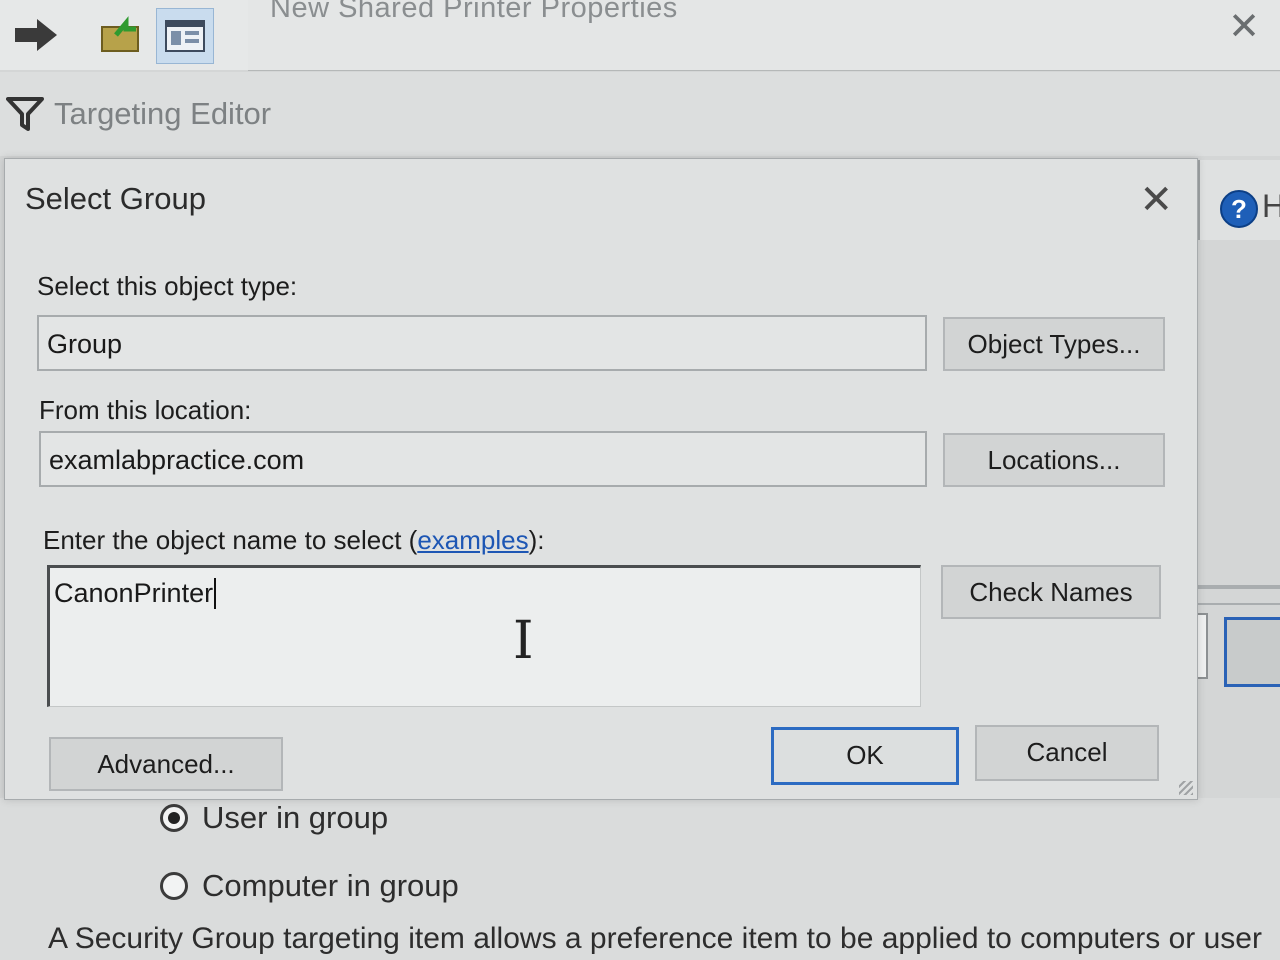 The height and width of the screenshot is (960, 1280). Describe the element at coordinates (1067, 753) in the screenshot. I see `cancel-button: Cancel` at that location.